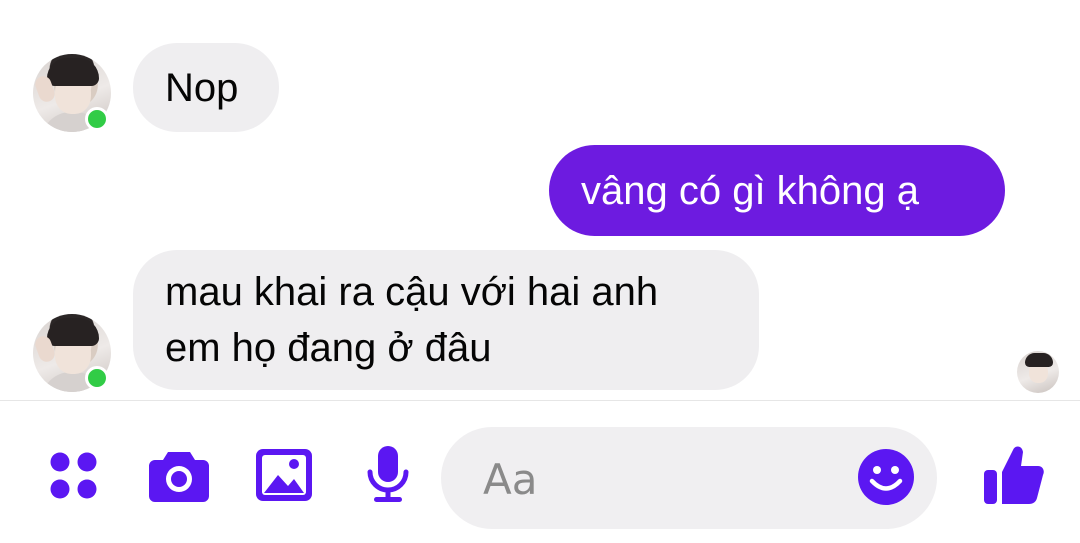  What do you see at coordinates (750, 191) in the screenshot?
I see `message-text: vâng có gì không ạ` at bounding box center [750, 191].